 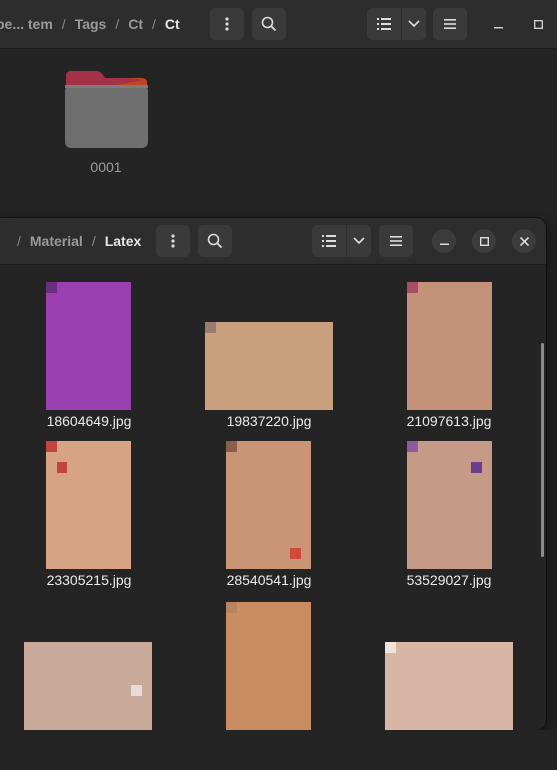 I want to click on close-icon, so click(x=524, y=241).